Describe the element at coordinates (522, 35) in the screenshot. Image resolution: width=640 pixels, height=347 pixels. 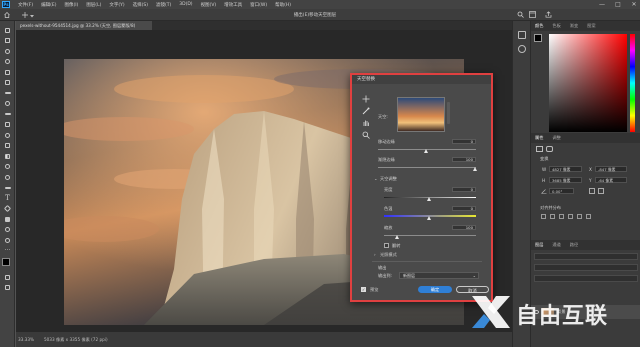
I see `history-panel-icon` at that location.